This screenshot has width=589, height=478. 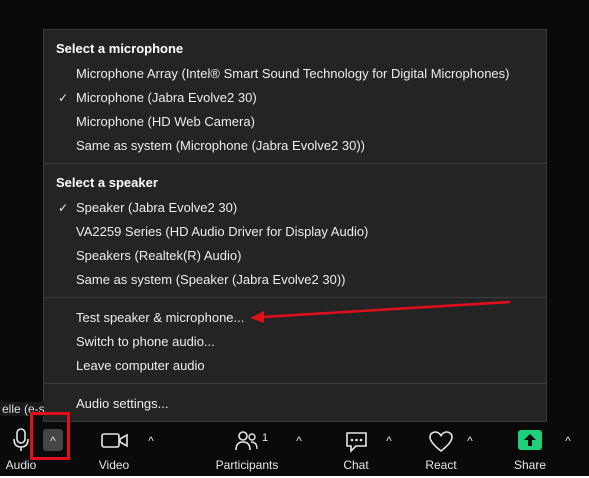 I want to click on share-label: Share, so click(x=530, y=465).